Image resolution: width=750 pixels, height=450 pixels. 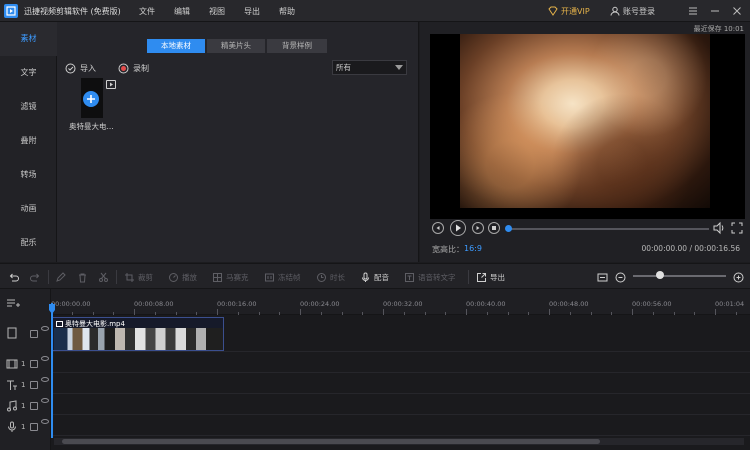 I want to click on playhead, so click(x=52, y=370).